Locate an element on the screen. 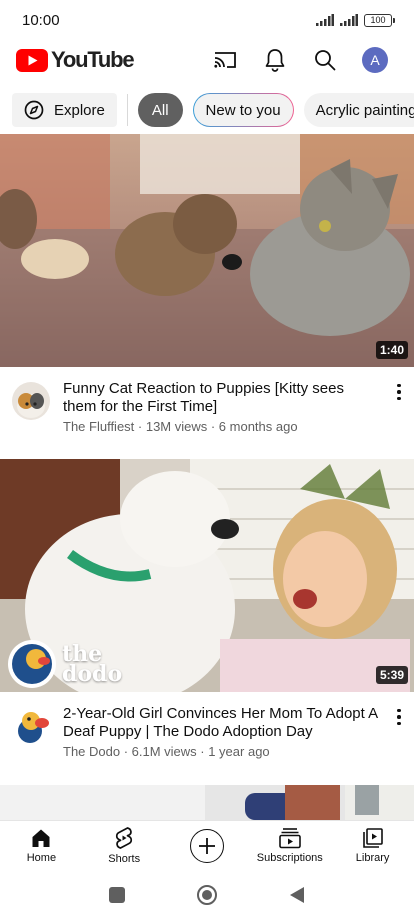 Image resolution: width=414 pixels, height=920 pixels. nav-shorts: Shorts is located at coordinates (124, 846).